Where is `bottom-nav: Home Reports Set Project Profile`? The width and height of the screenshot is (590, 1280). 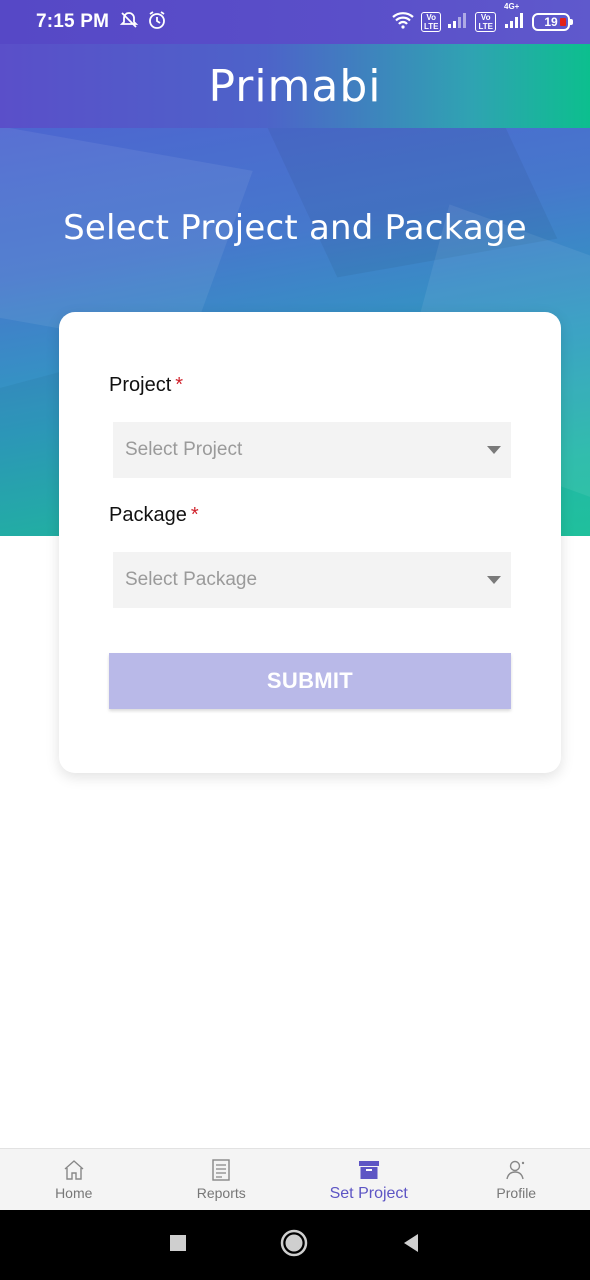 bottom-nav: Home Reports Set Project Profile is located at coordinates (295, 1179).